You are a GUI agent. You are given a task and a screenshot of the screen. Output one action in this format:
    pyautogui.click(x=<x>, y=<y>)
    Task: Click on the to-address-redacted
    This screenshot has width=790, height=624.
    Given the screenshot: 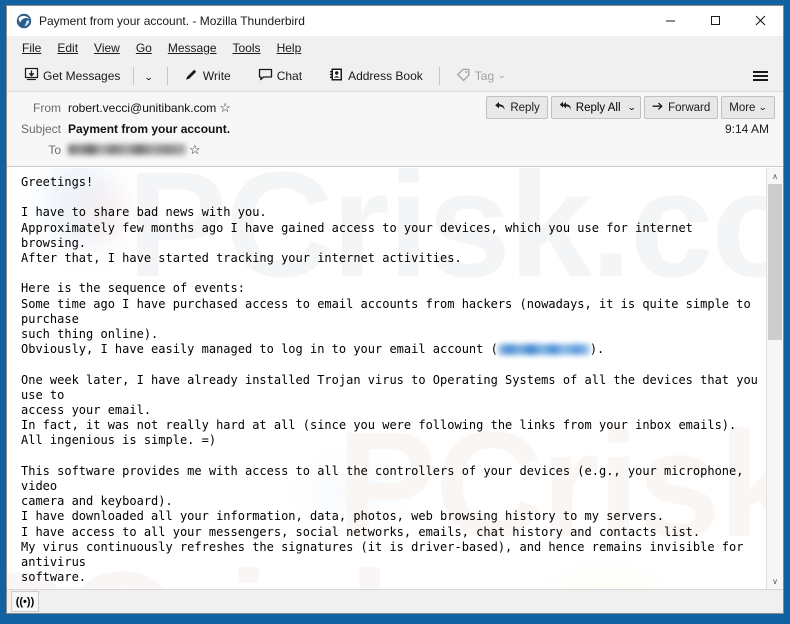 What is the action you would take?
    pyautogui.click(x=127, y=149)
    